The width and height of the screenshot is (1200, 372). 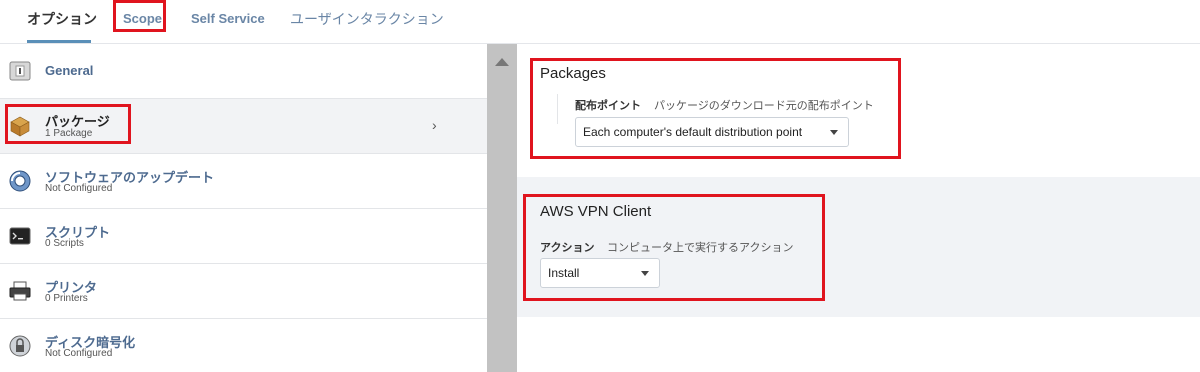 I want to click on printer-icon, so click(x=20, y=291).